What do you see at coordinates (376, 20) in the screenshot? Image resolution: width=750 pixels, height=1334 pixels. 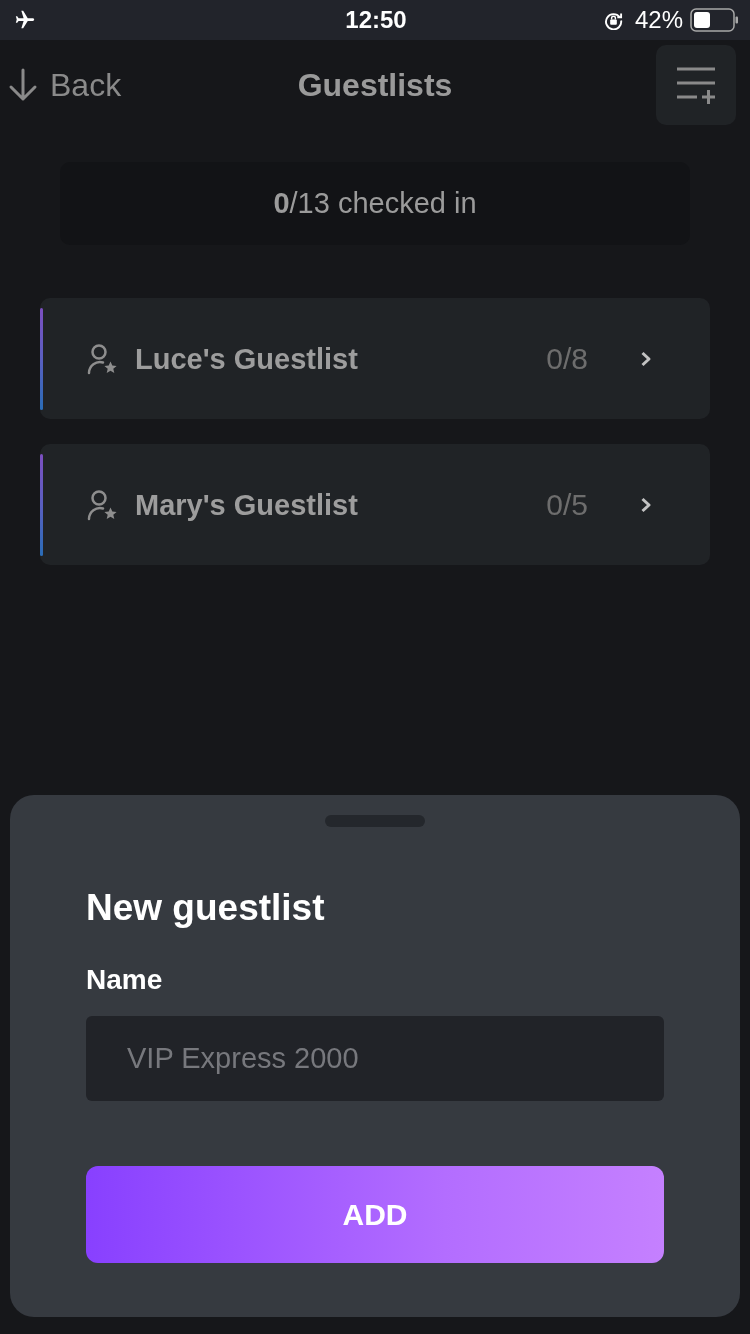 I see `status-time: 12:50` at bounding box center [376, 20].